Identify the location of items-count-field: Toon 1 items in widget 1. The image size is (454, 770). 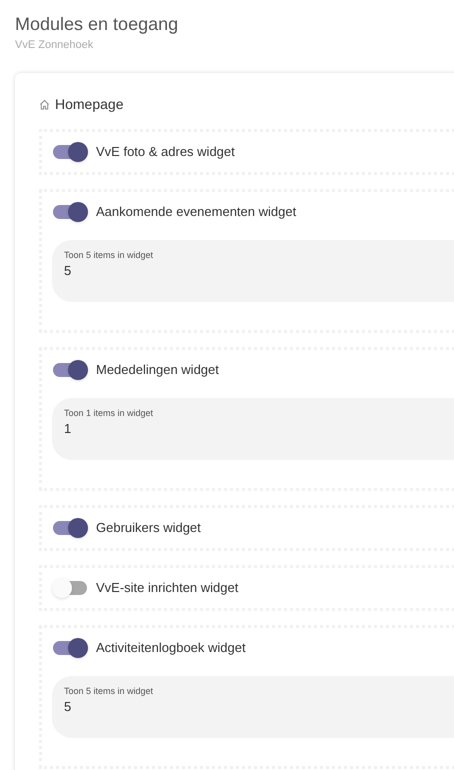
(253, 429).